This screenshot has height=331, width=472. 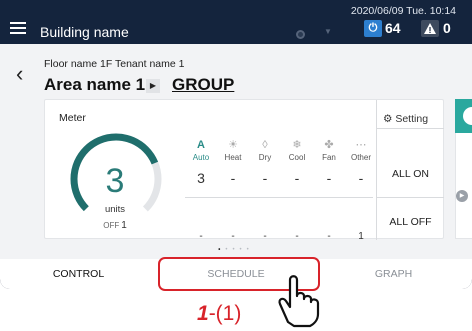 What do you see at coordinates (360, 157) in the screenshot?
I see `mode-label: Other` at bounding box center [360, 157].